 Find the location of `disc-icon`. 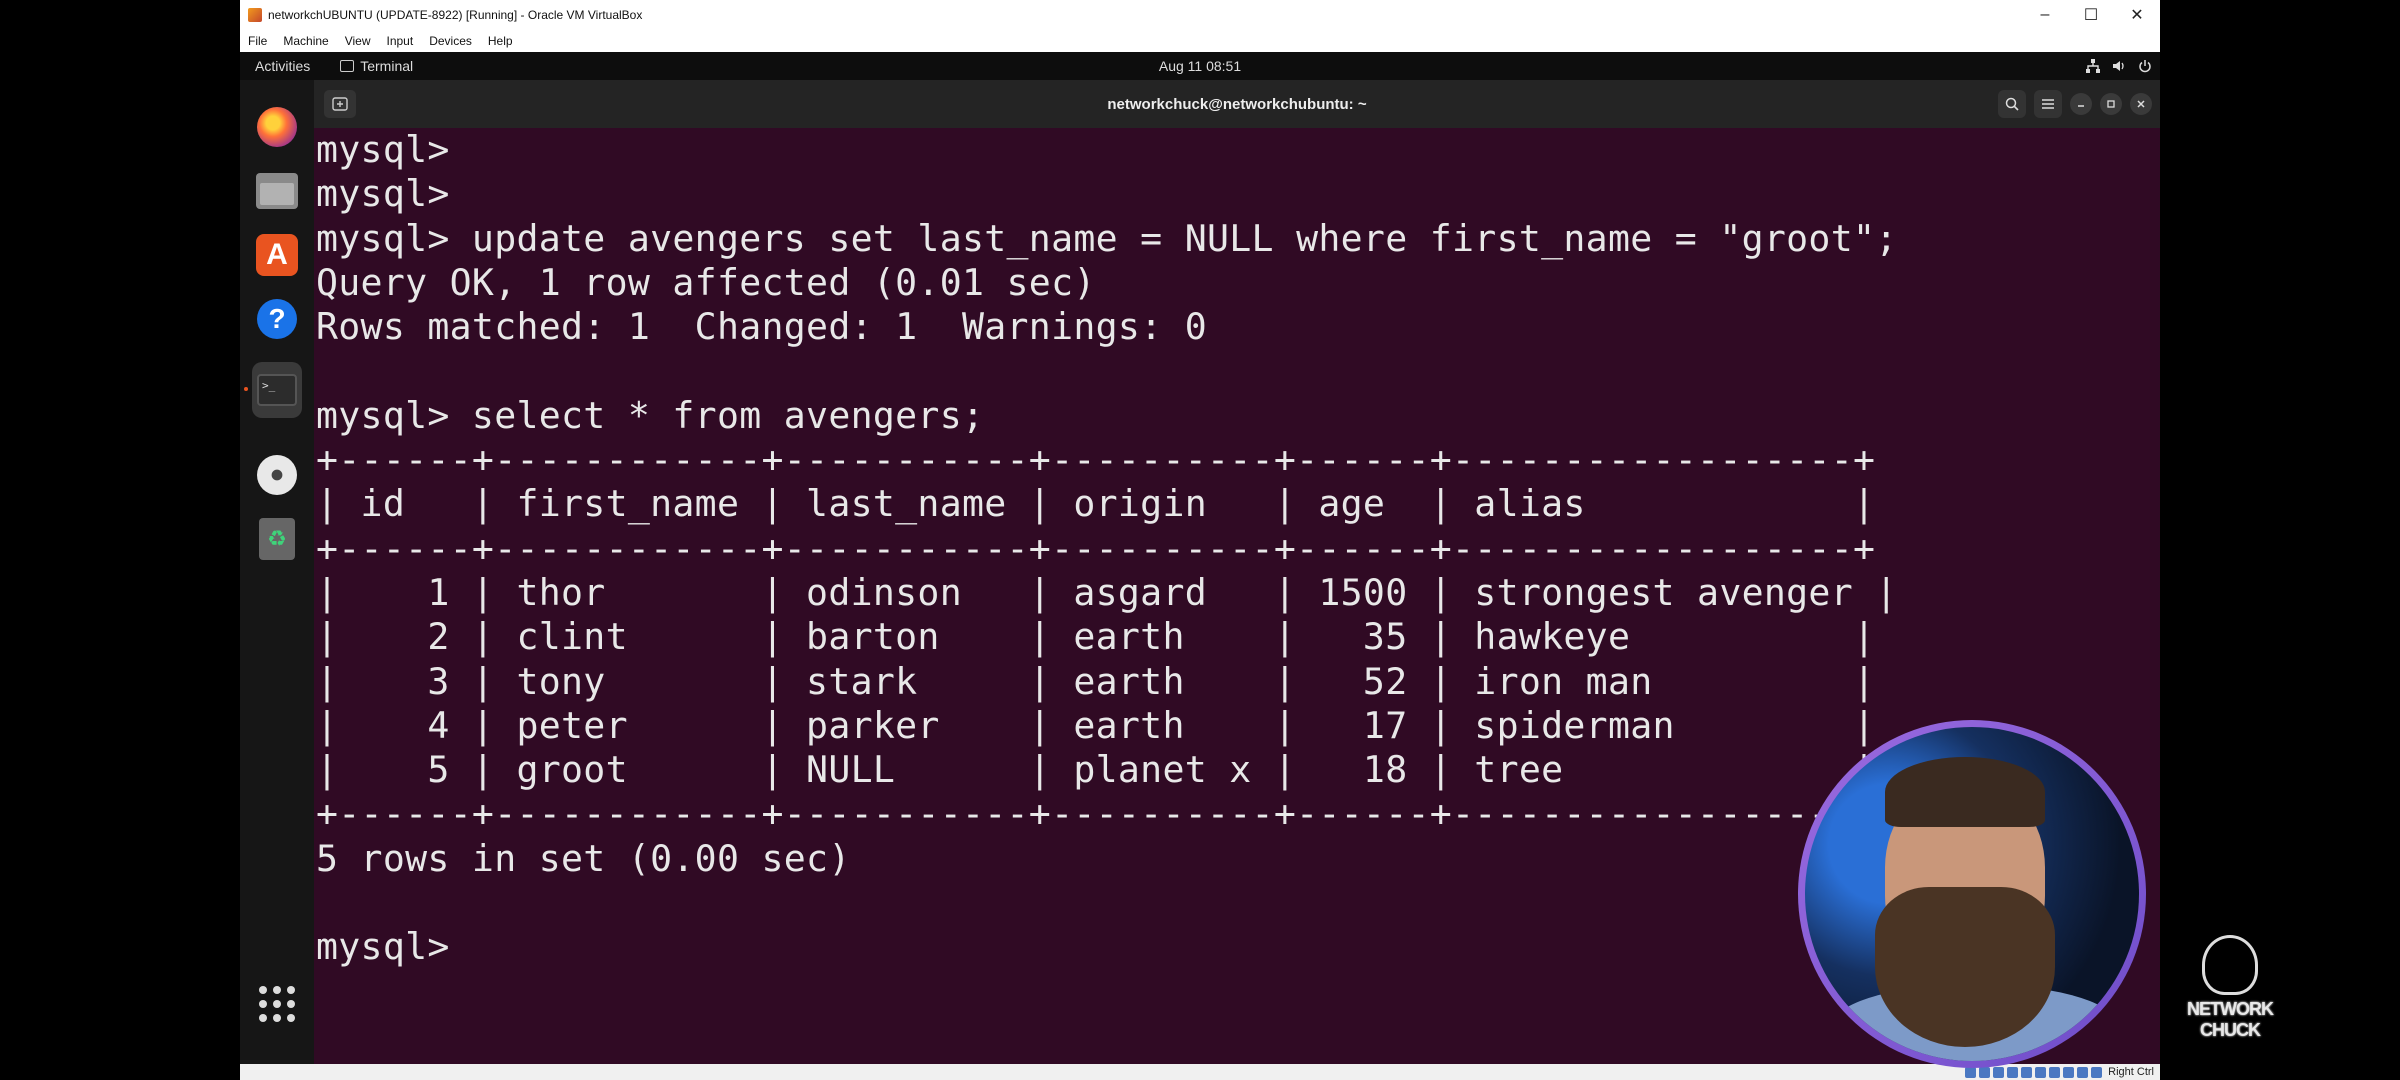

disc-icon is located at coordinates (277, 475).